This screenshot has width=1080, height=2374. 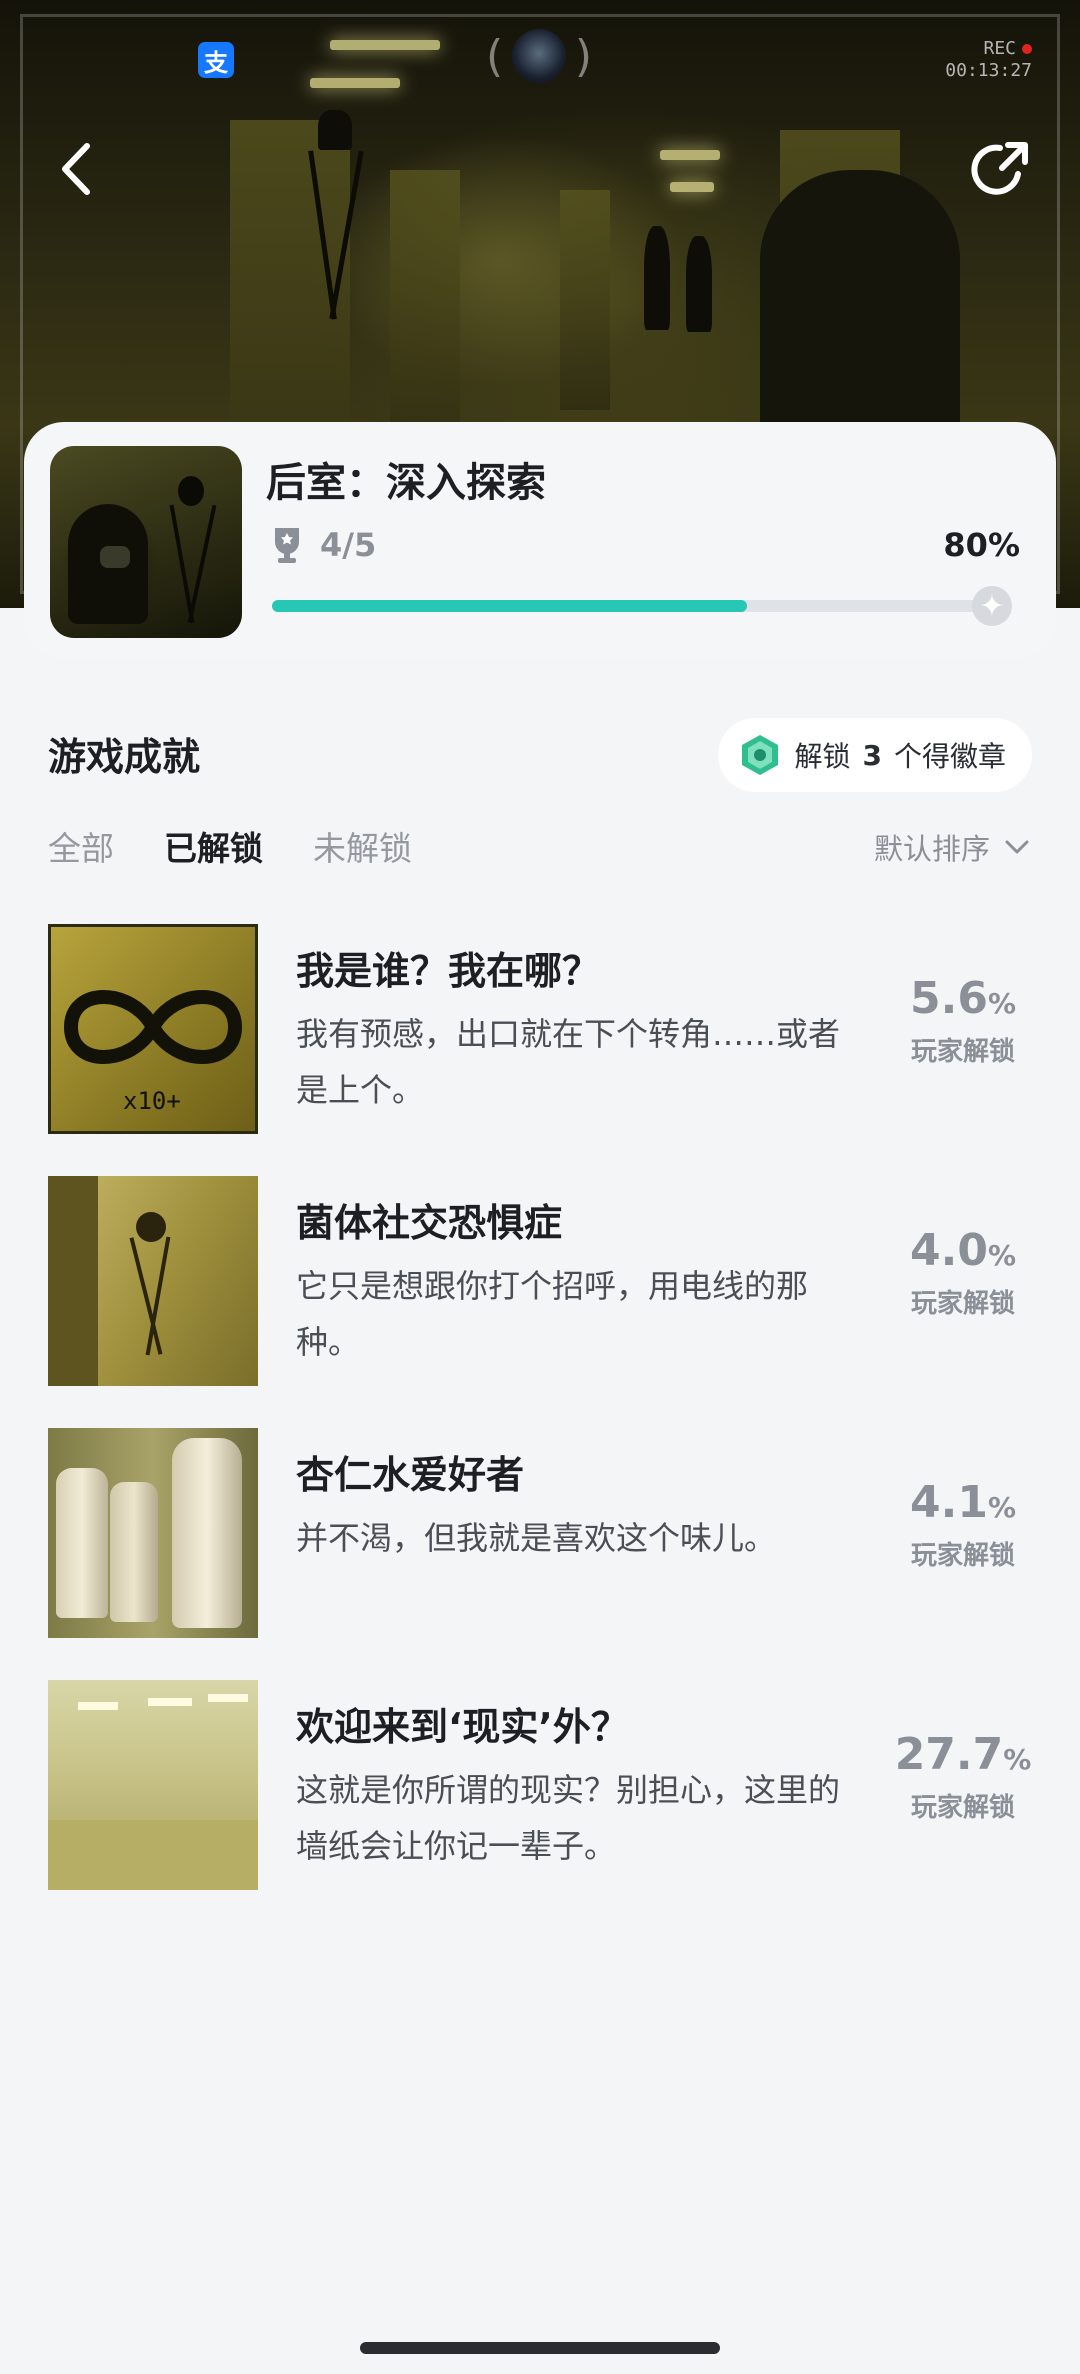 What do you see at coordinates (429, 1223) in the screenshot?
I see `achievement-title: 菌体社交恐惧症` at bounding box center [429, 1223].